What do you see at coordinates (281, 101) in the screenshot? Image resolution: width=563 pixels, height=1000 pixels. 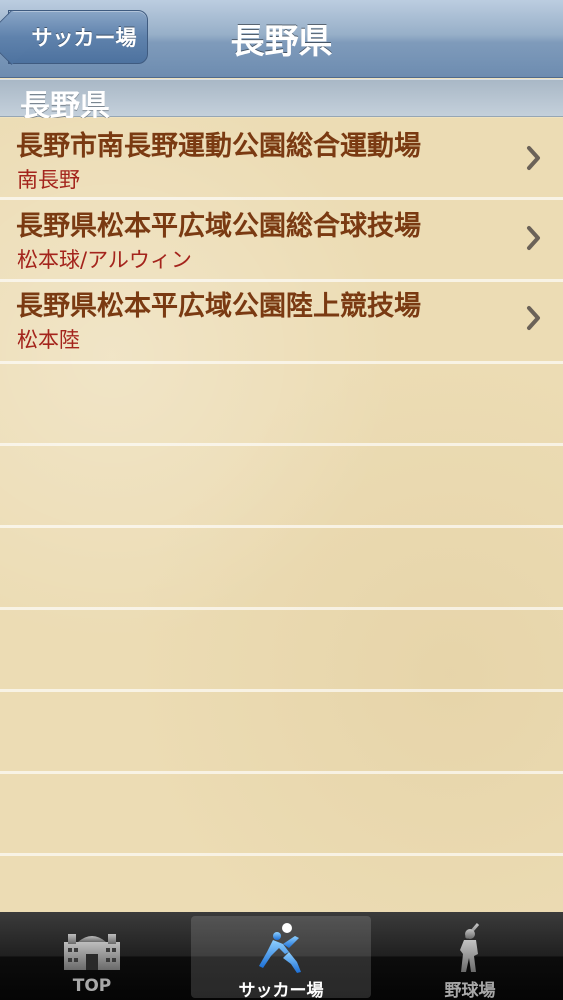 I see `section-header: 長野県` at bounding box center [281, 101].